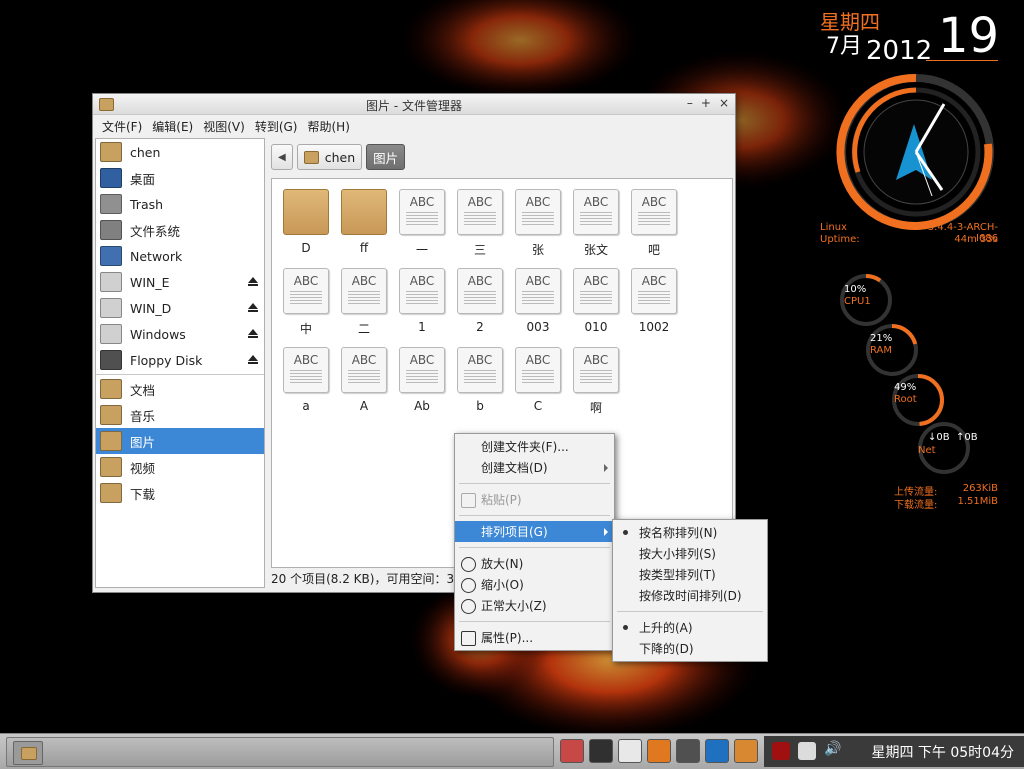 Image resolution: width=1024 pixels, height=769 pixels. I want to click on taskbar-file-manager-button, so click(28, 753).